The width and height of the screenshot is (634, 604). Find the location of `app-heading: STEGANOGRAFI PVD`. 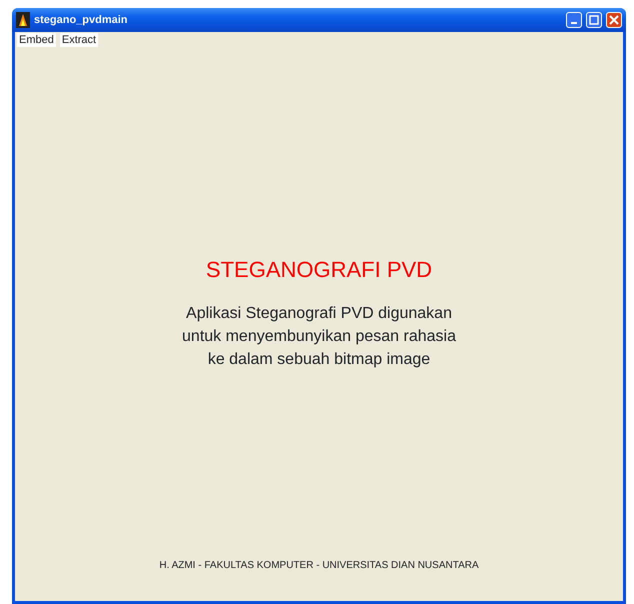

app-heading: STEGANOGRAFI PVD is located at coordinates (319, 270).